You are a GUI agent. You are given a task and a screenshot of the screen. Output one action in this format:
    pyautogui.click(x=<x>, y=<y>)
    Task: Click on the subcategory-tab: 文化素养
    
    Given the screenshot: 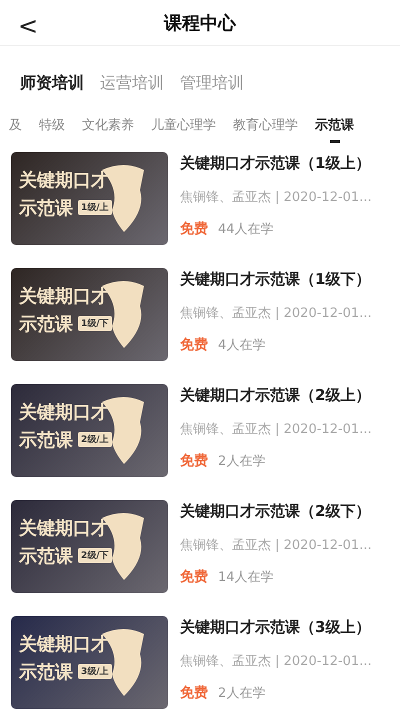 What is the action you would take?
    pyautogui.click(x=108, y=129)
    